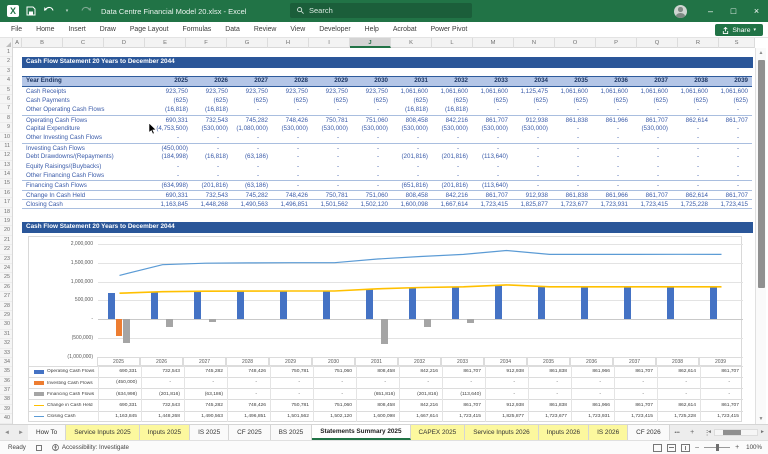  What do you see at coordinates (412, 120) in the screenshot?
I see `value-cell: 808,458` at bounding box center [412, 120].